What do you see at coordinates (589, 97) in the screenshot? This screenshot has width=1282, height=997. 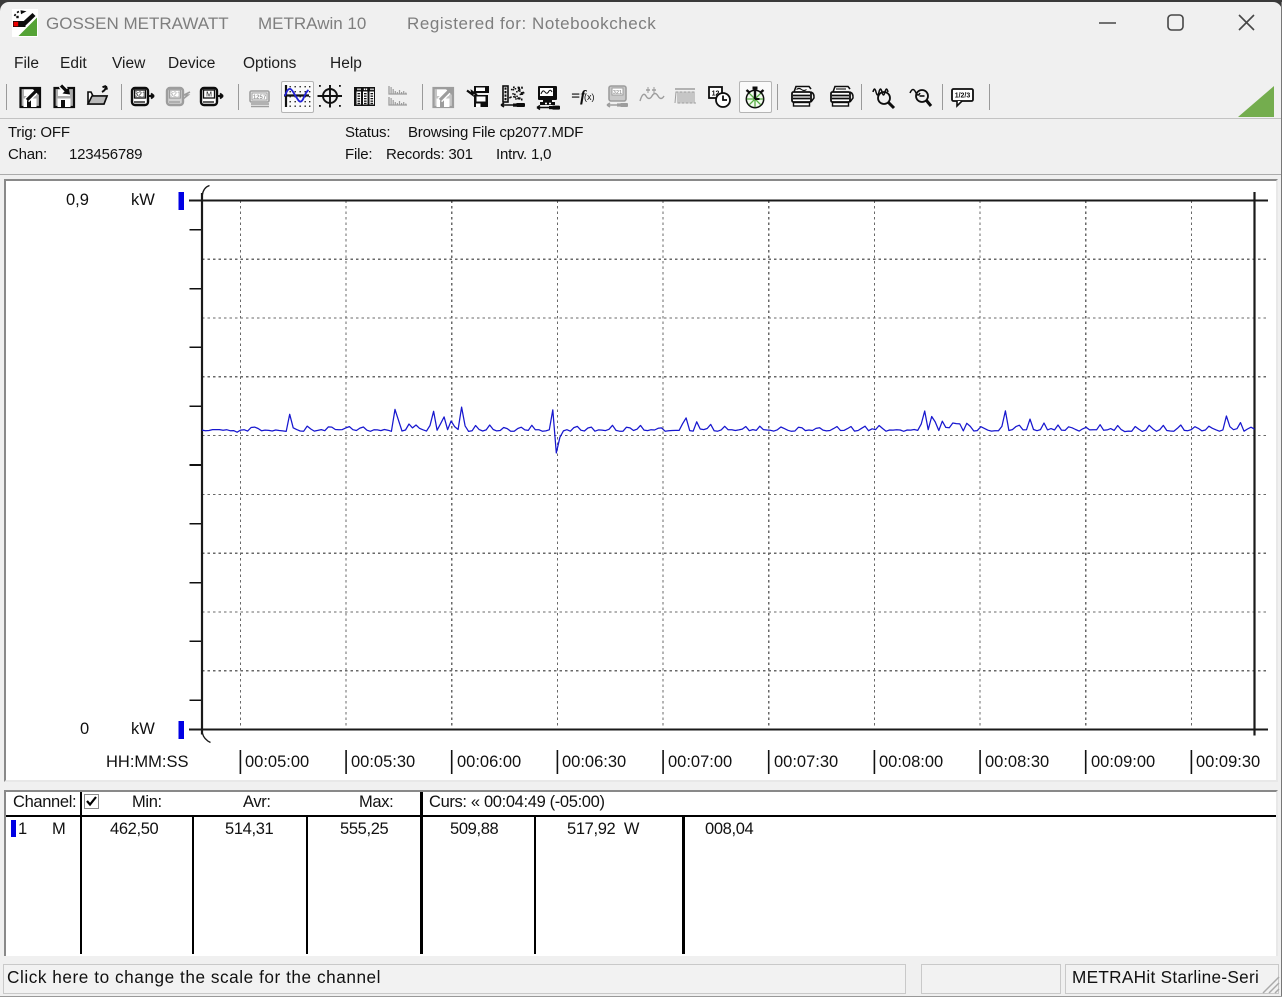 I see `svg-text: (x)` at bounding box center [589, 97].